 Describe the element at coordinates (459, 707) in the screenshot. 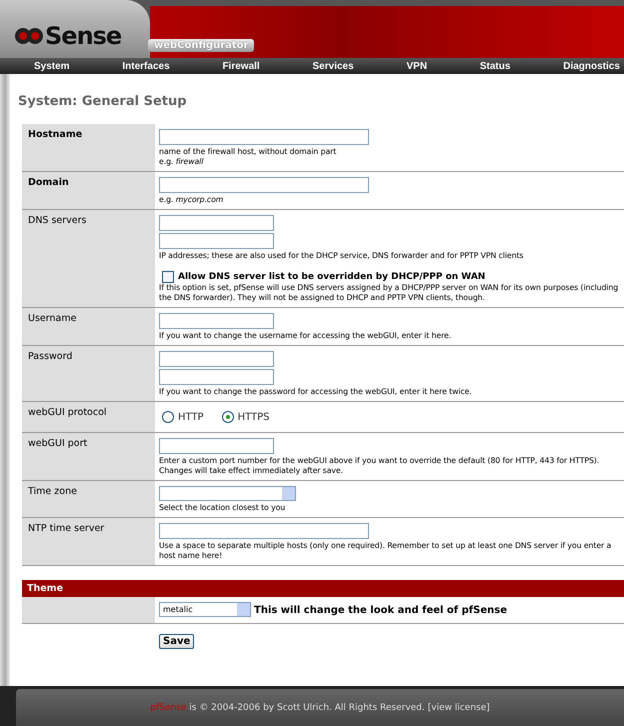

I see `license-link: [view license]` at that location.